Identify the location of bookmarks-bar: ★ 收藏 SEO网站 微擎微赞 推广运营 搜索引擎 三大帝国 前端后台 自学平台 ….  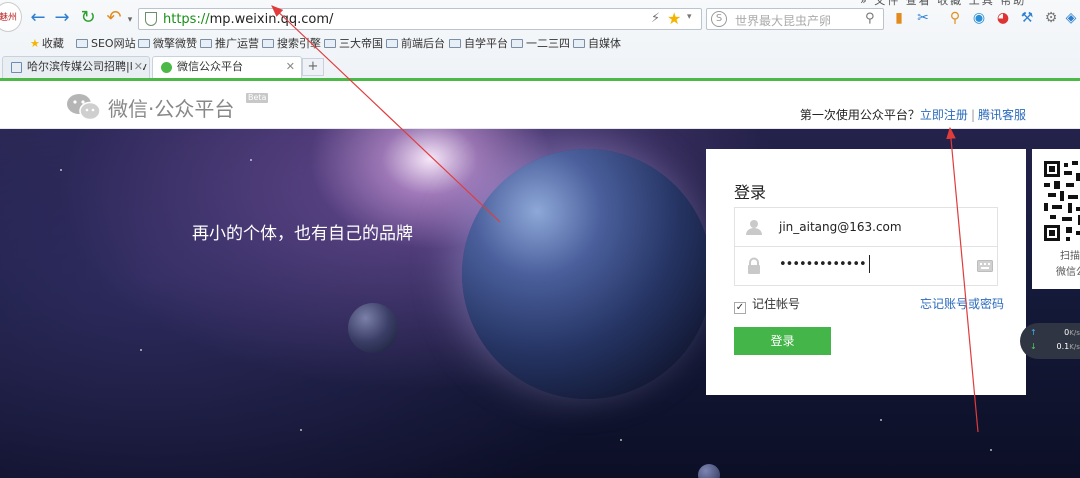
(540, 44).